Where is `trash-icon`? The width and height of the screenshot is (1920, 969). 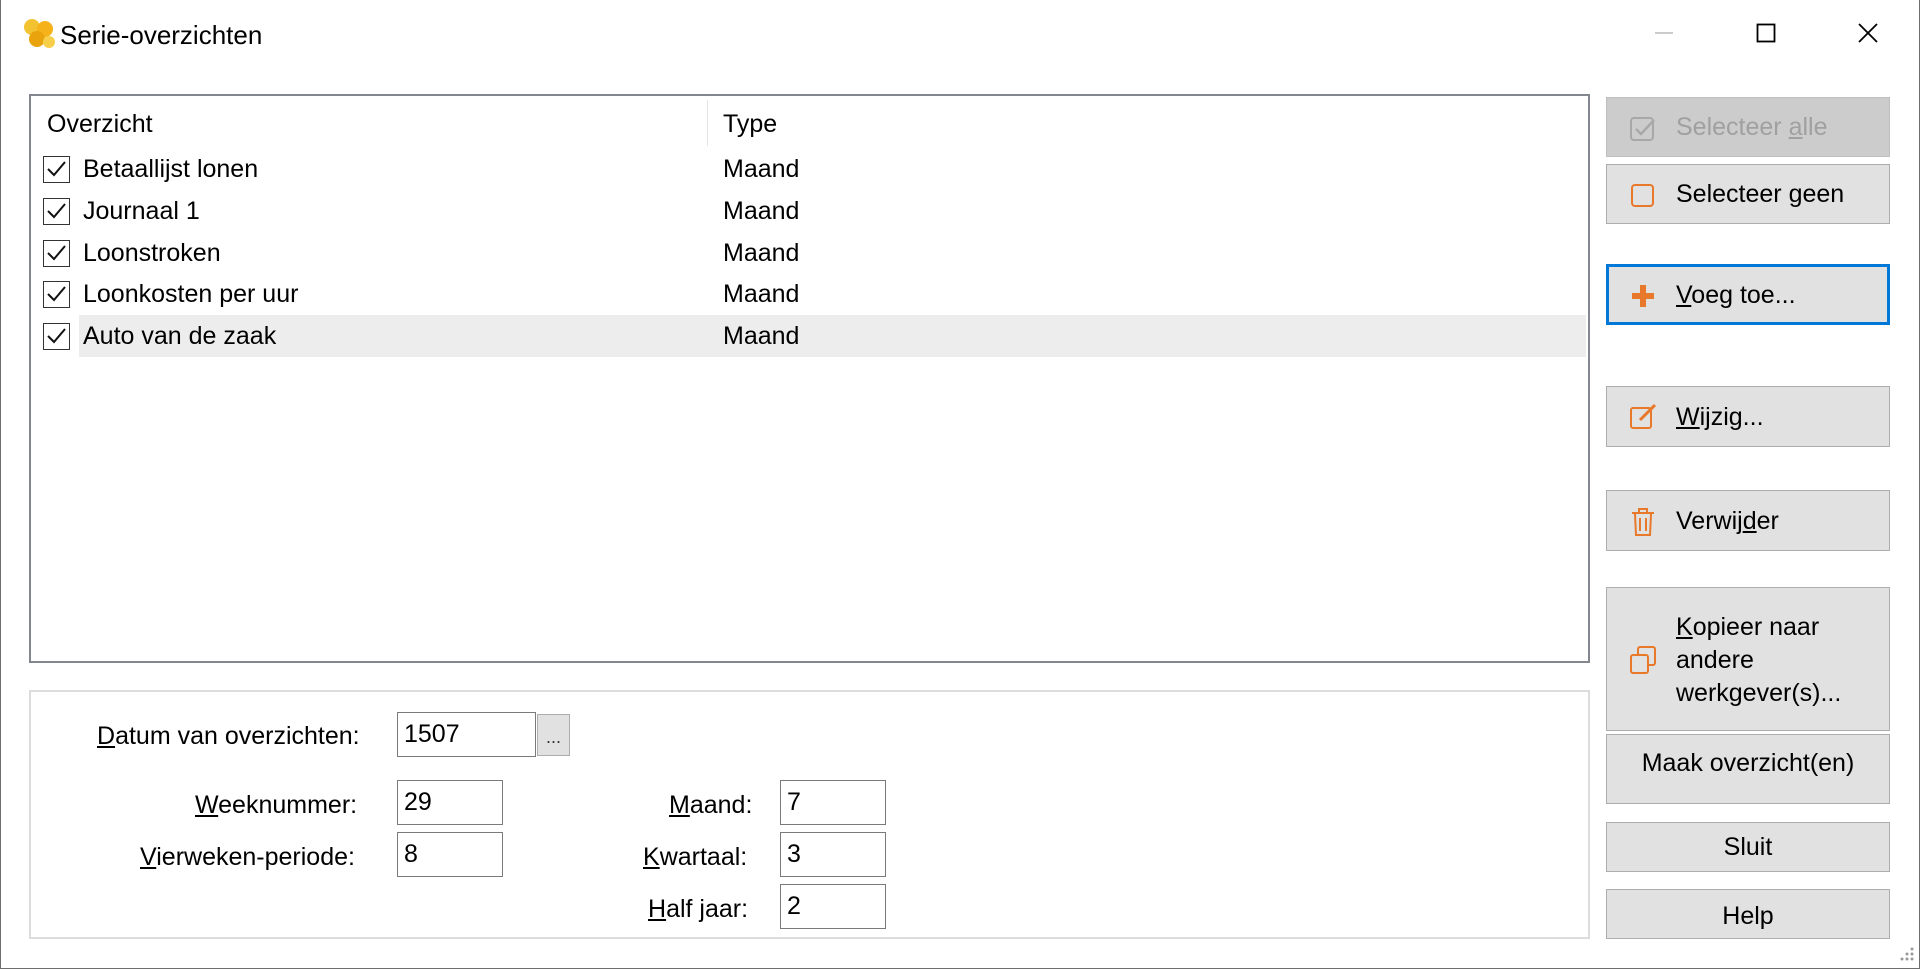 trash-icon is located at coordinates (1643, 522).